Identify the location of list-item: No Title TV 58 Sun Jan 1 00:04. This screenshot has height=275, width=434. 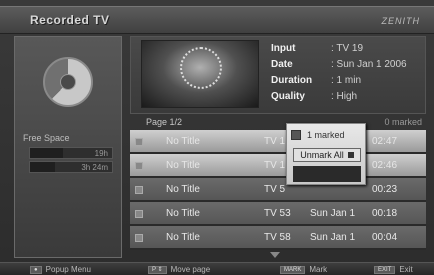
(278, 238).